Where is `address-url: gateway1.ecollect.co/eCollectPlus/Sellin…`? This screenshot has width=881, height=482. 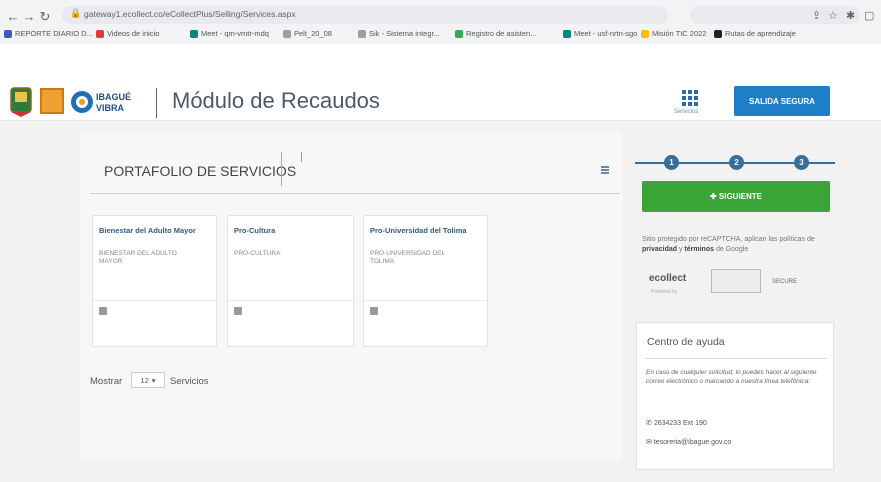
address-url: gateway1.ecollect.co/eCollectPlus/Sellin… is located at coordinates (190, 14).